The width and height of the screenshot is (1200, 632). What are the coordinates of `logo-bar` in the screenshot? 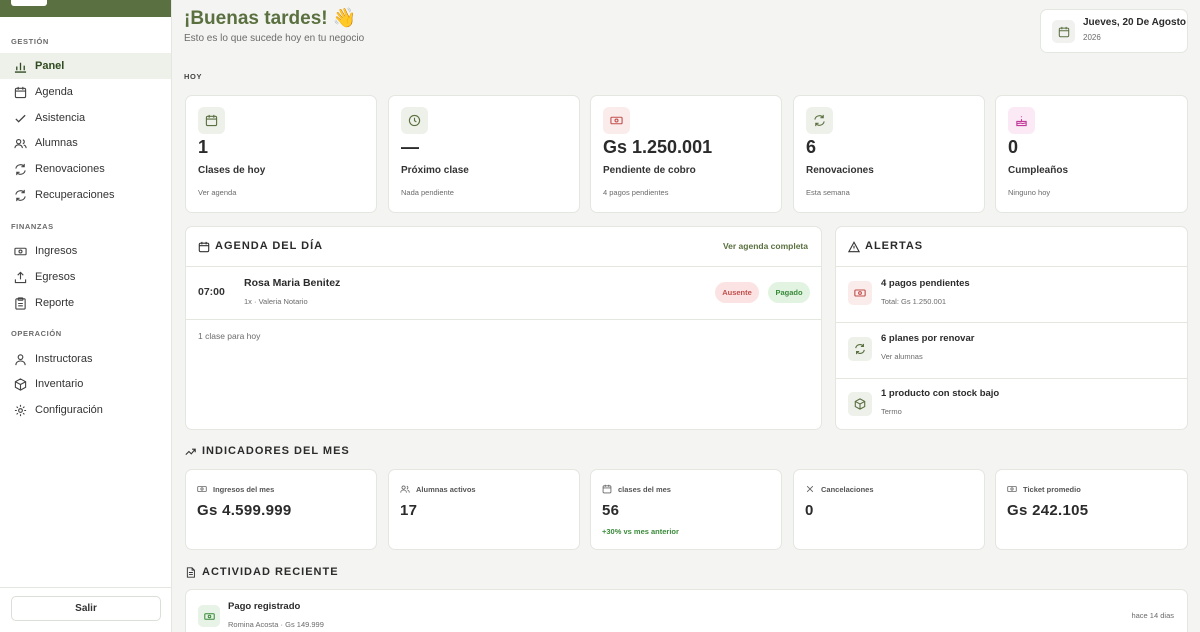 It's located at (85, 8).